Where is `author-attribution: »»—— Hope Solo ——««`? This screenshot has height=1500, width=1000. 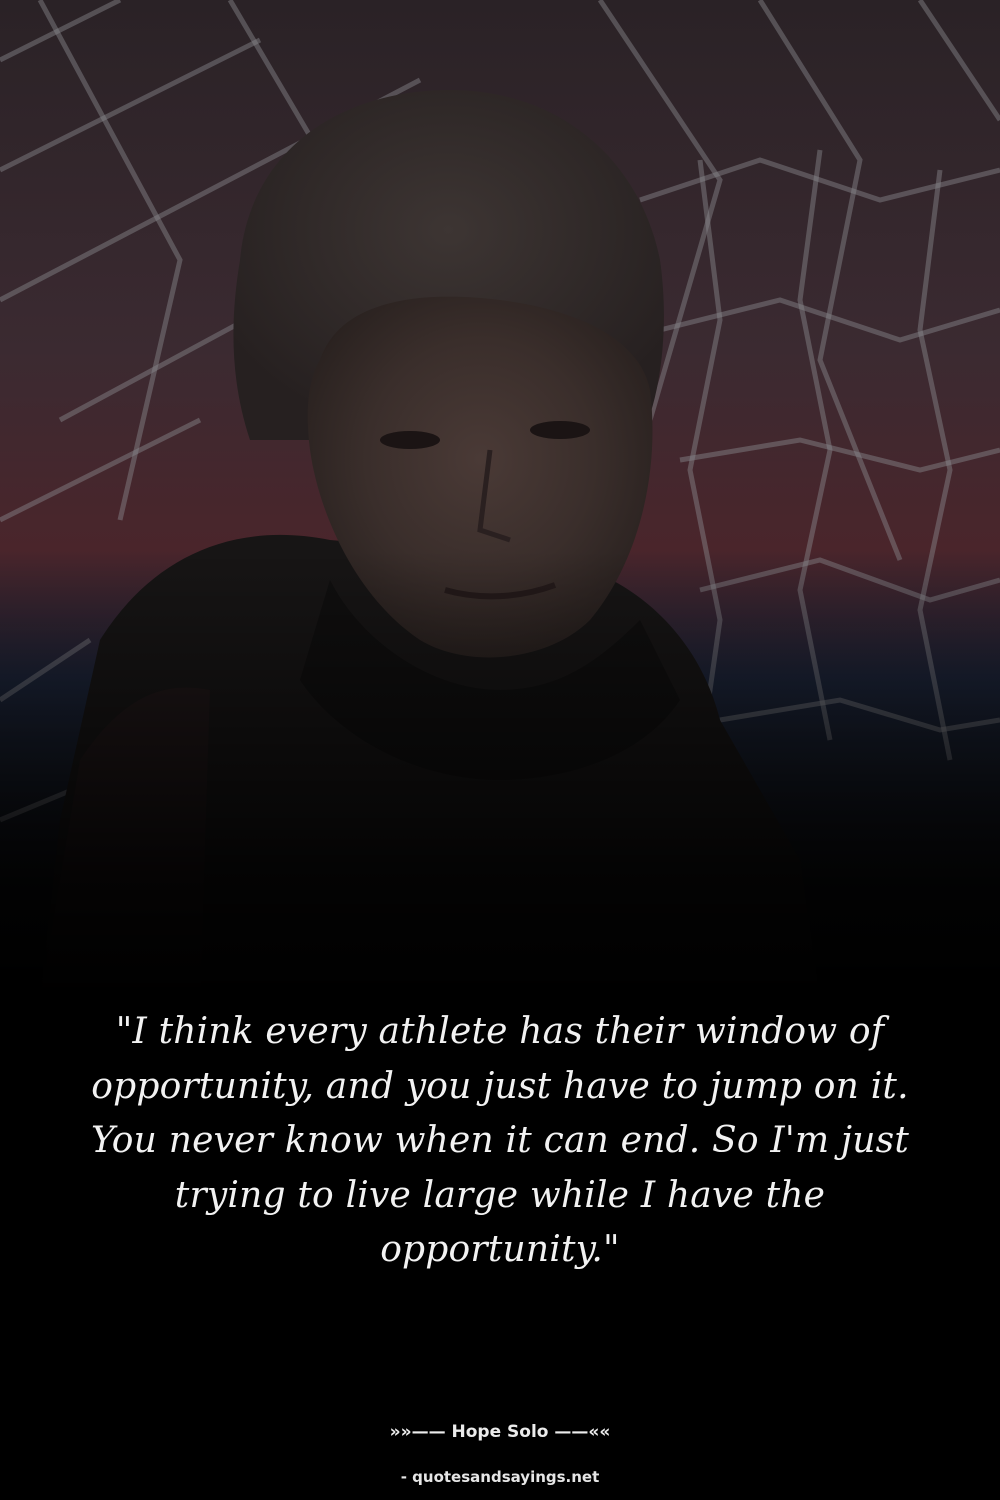 author-attribution: »»—— Hope Solo ——«« is located at coordinates (500, 1432).